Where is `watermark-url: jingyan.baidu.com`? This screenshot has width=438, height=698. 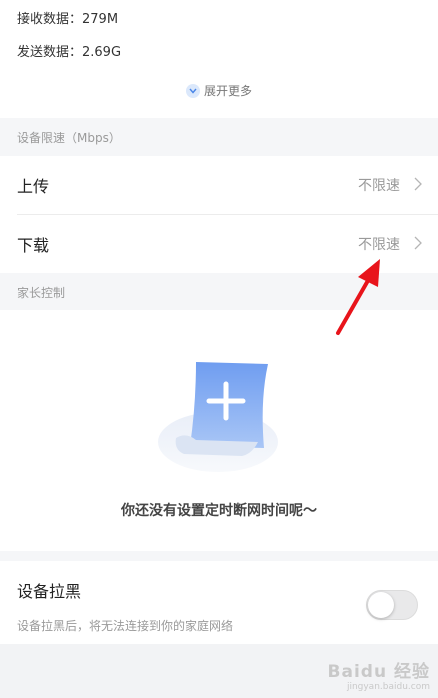
watermark-url: jingyan.baidu.com is located at coordinates (388, 687).